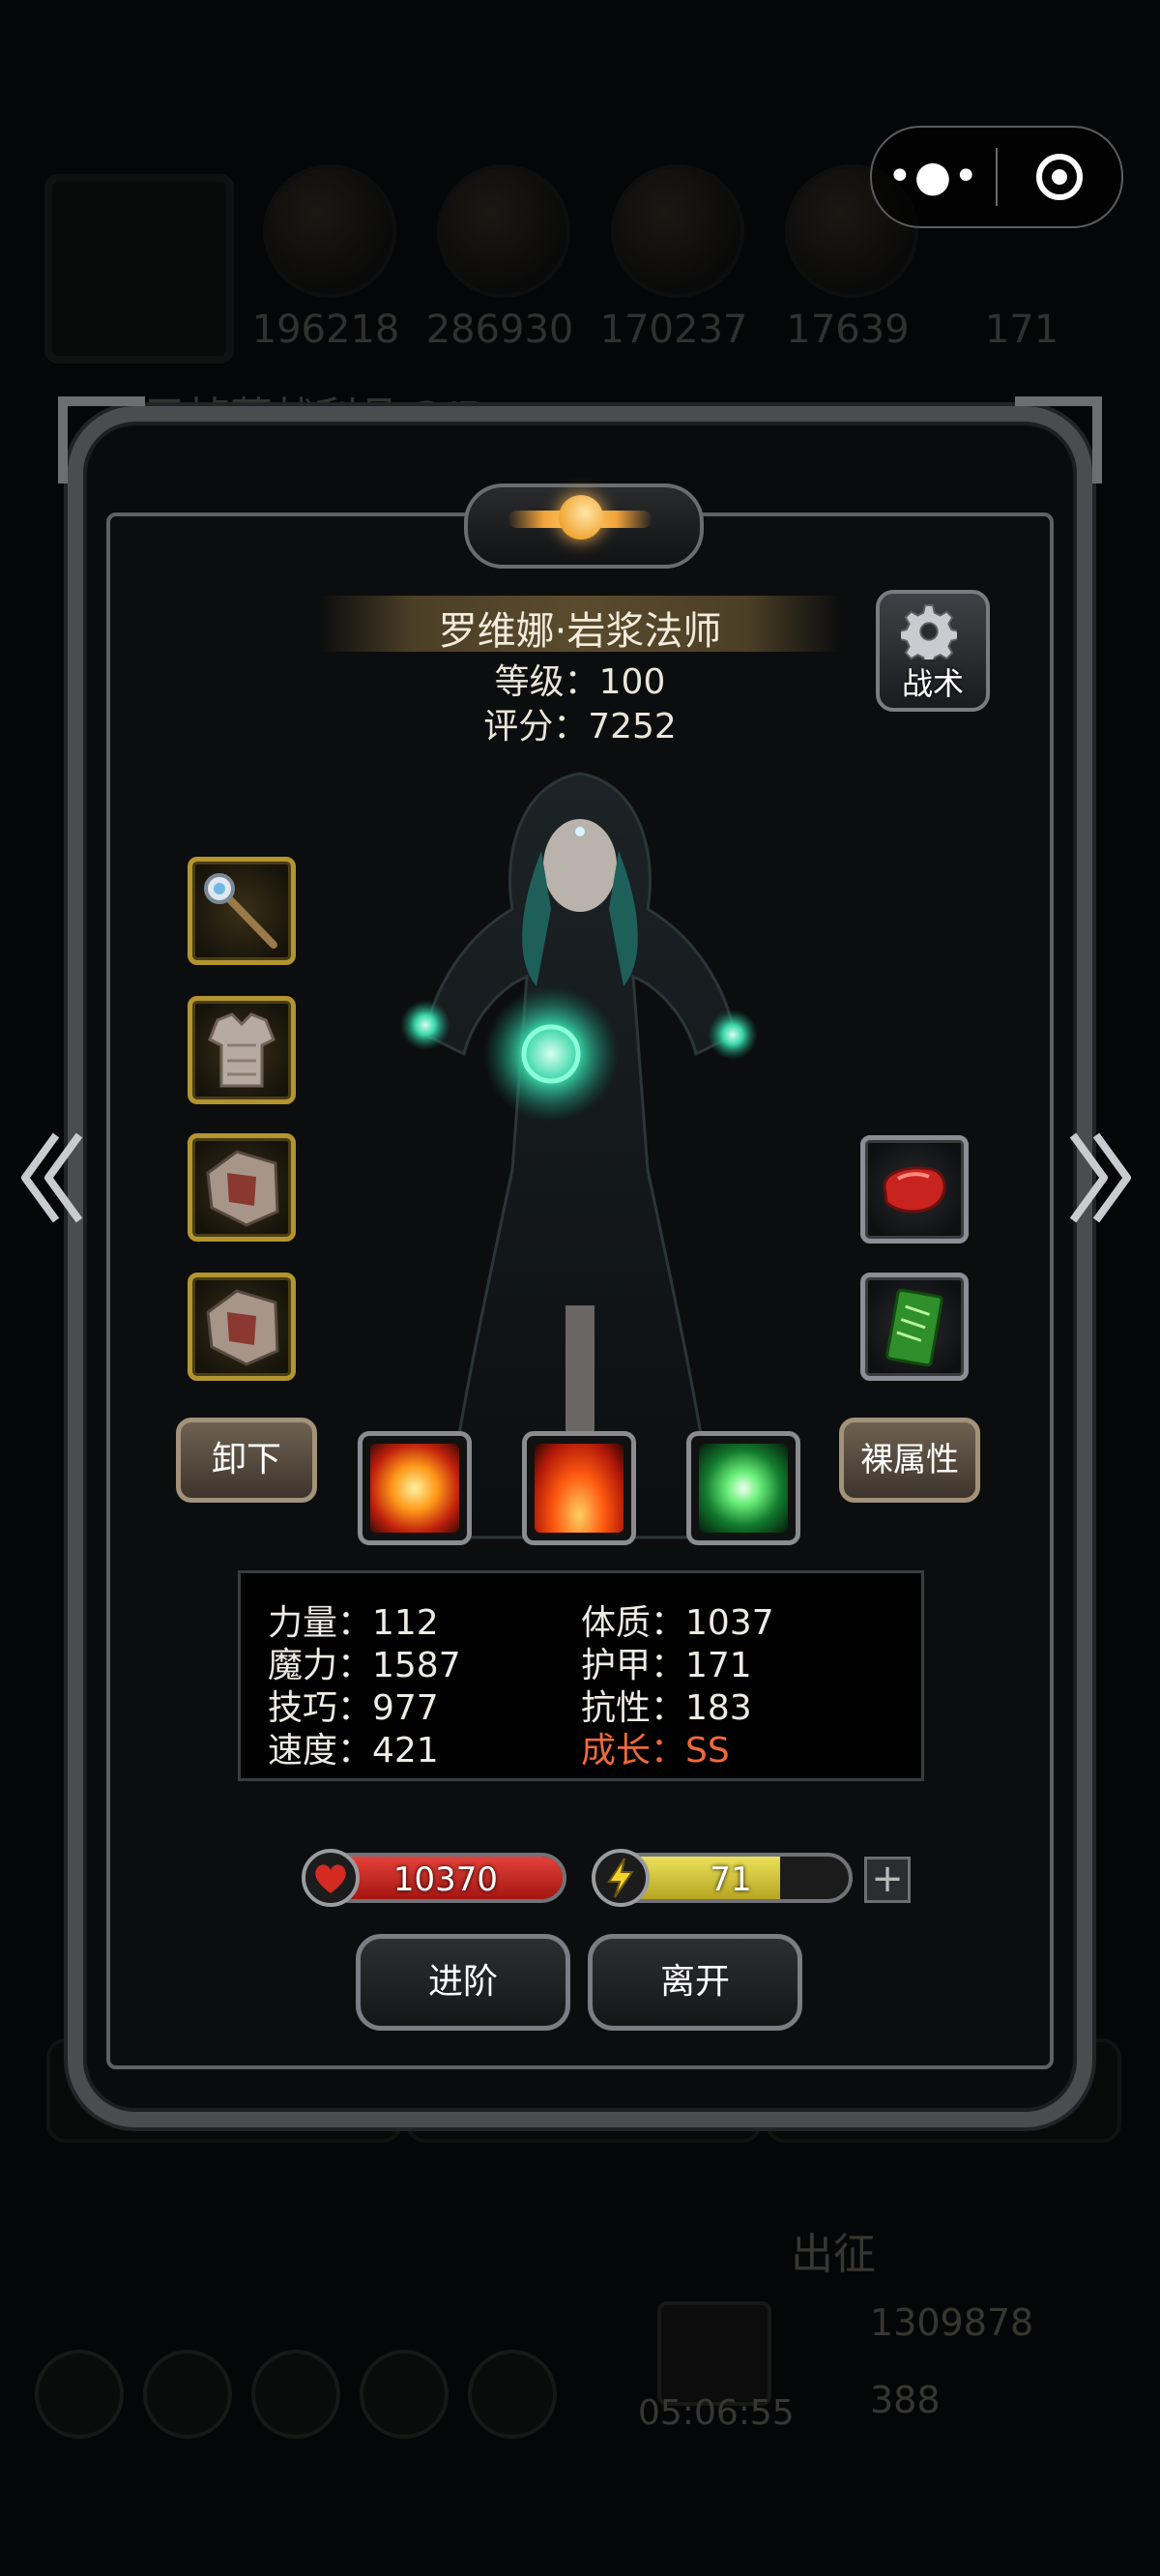  I want to click on tactics-label: 战术, so click(932, 683).